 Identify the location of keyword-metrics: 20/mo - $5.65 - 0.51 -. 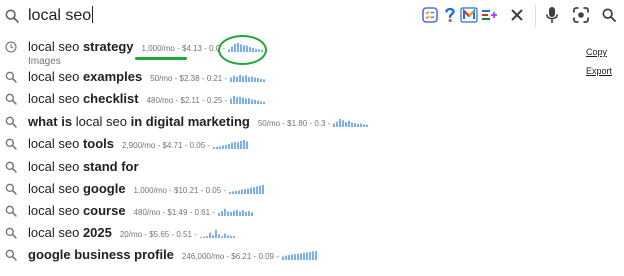
(178, 235).